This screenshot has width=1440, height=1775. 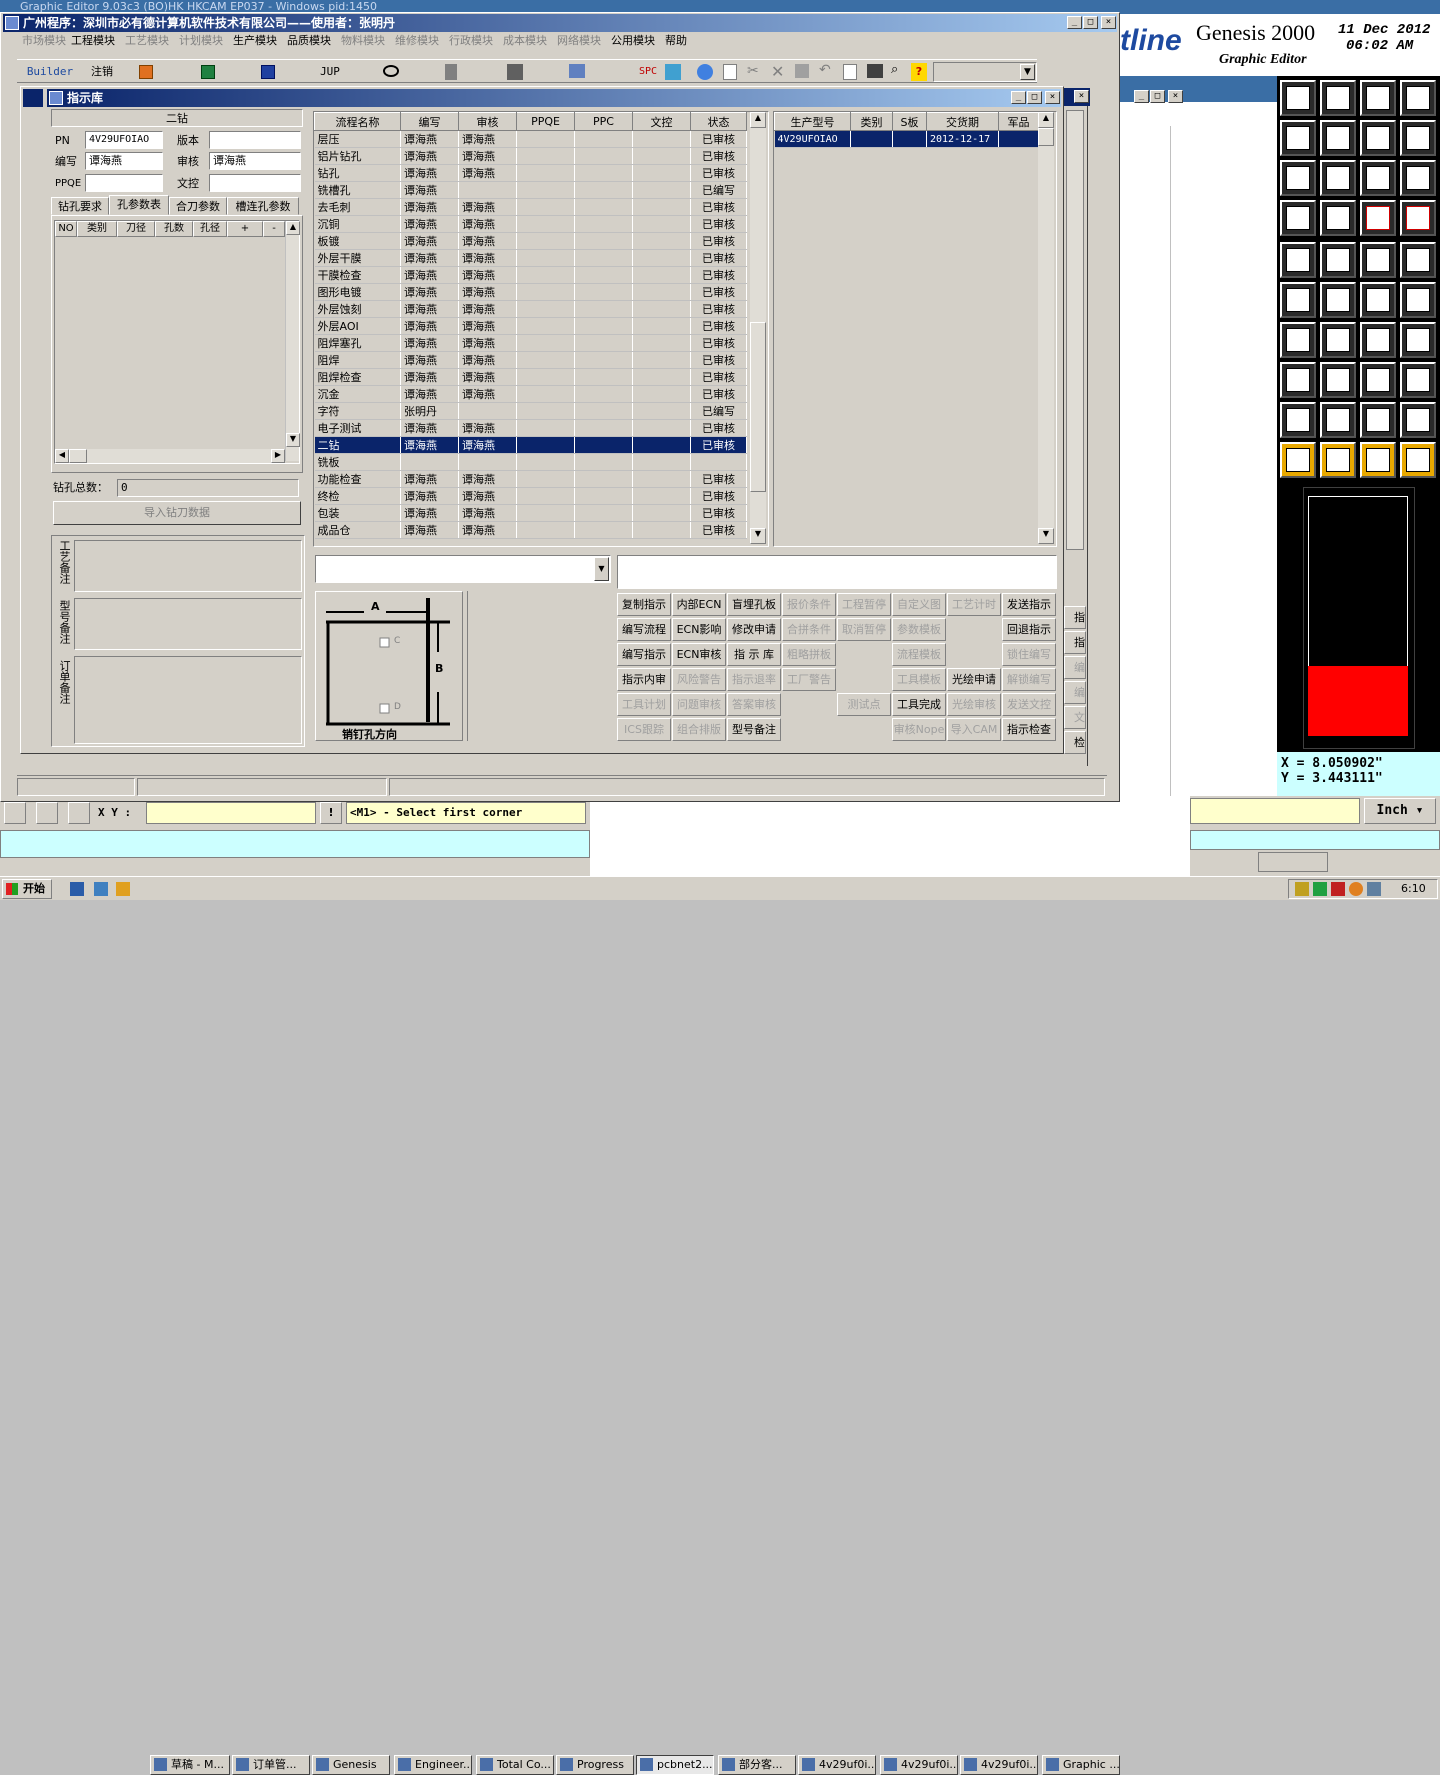 What do you see at coordinates (177, 513) in the screenshot?
I see `import-drill-button: 导入钻刀数据` at bounding box center [177, 513].